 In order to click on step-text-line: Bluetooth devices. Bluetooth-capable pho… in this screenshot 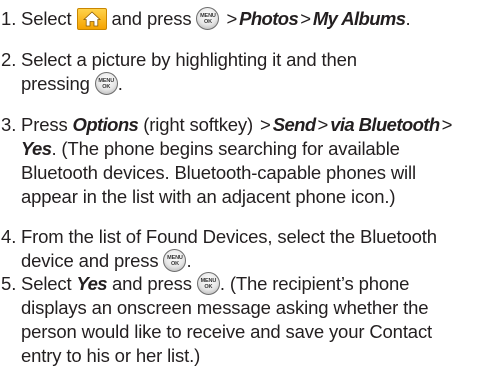, I will do `click(218, 172)`.